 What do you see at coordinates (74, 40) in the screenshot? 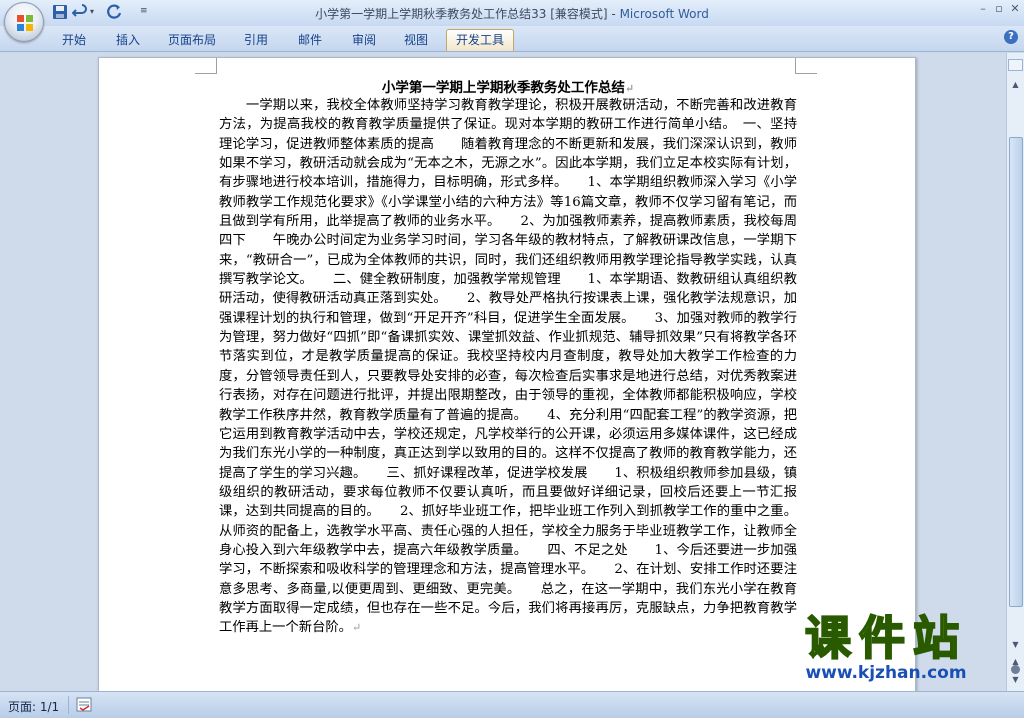
I see `tab-home: 开始` at bounding box center [74, 40].